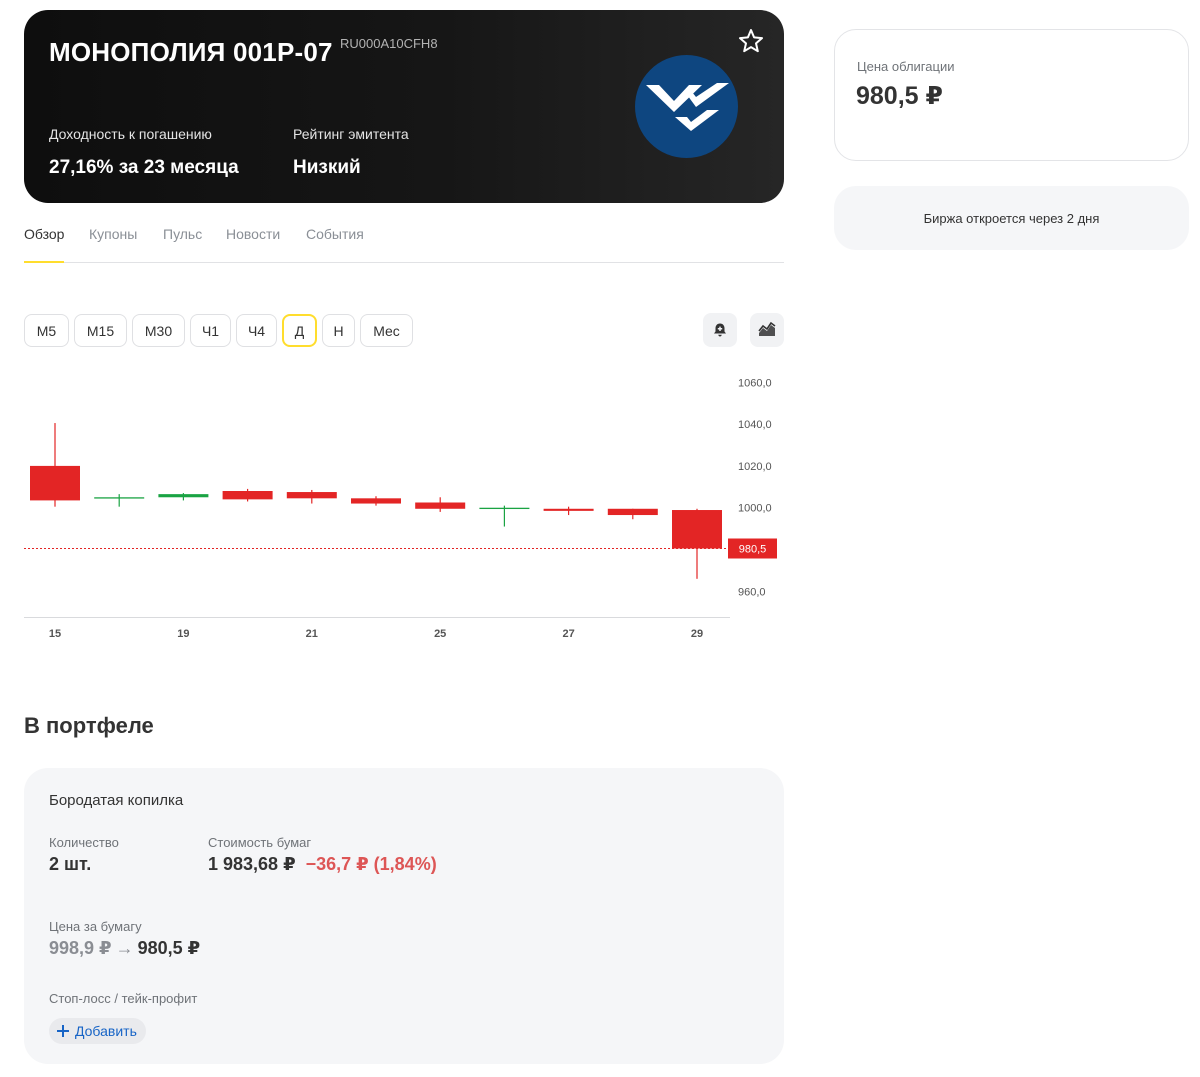  What do you see at coordinates (260, 842) in the screenshot?
I see `cost-label: Стоимость бумаг` at bounding box center [260, 842].